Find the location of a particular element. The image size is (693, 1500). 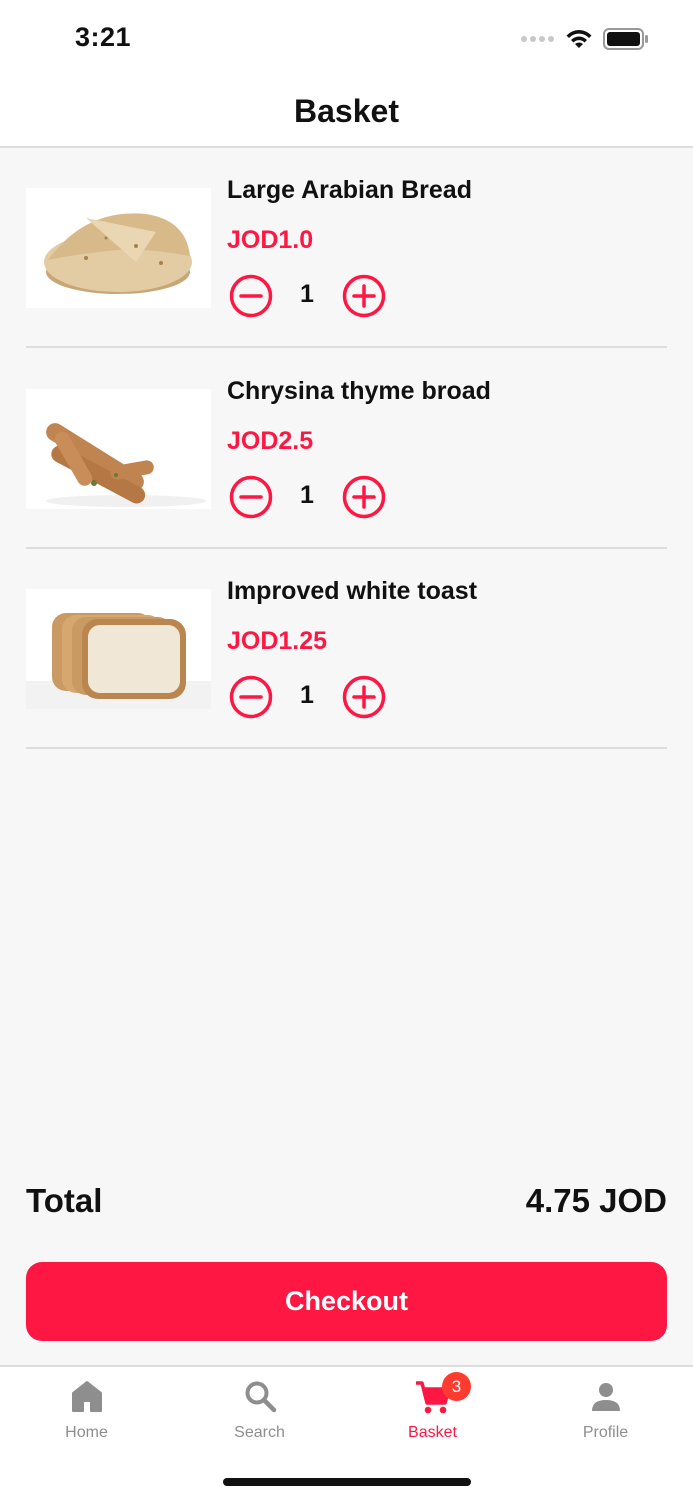

item-price: JOD2.5 is located at coordinates (270, 441).